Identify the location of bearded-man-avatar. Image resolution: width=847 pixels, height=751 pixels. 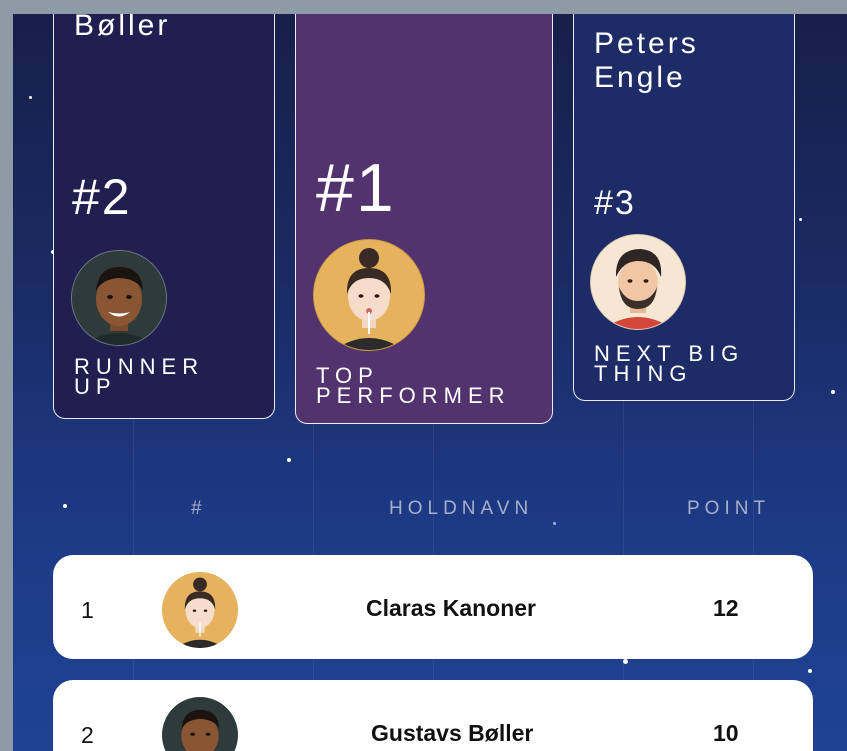
(638, 282).